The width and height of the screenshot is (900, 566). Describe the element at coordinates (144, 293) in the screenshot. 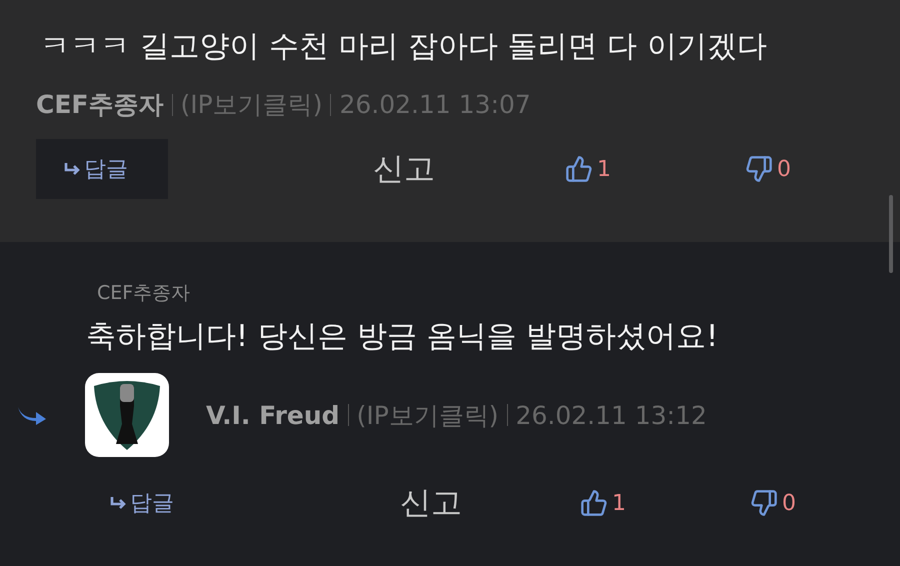

I see `reply-to-name: CEF추종자` at that location.